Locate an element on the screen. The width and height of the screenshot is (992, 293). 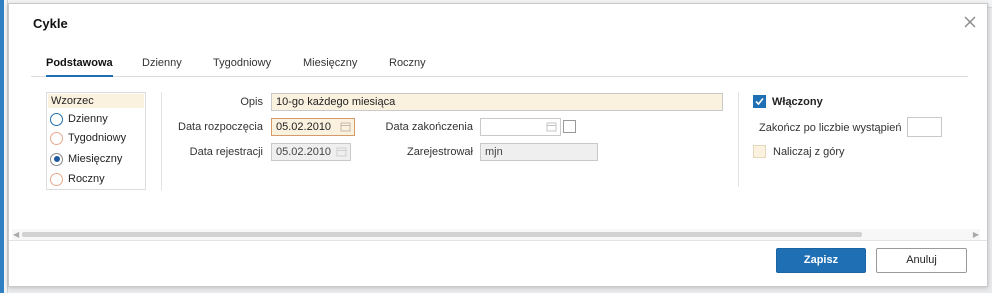
enabled-label: Włączony is located at coordinates (797, 102).